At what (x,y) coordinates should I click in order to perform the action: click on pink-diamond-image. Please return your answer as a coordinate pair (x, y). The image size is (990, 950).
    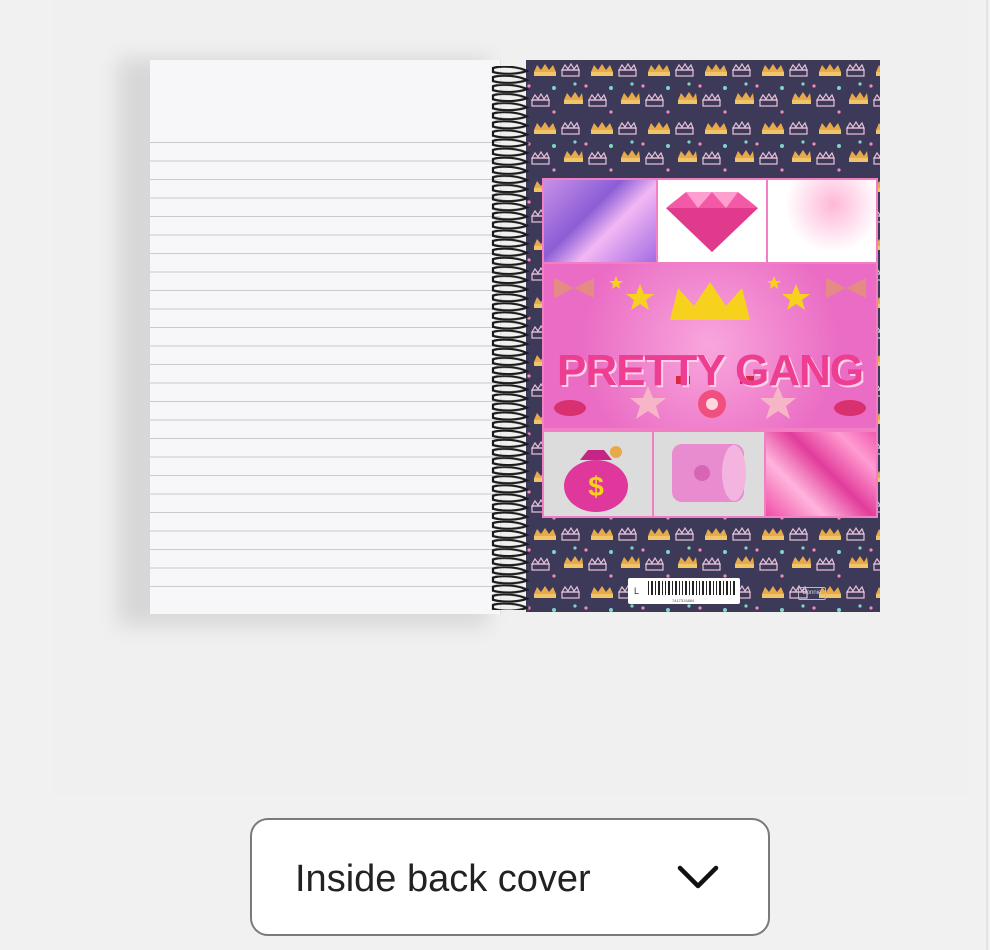
    Looking at the image, I should click on (712, 221).